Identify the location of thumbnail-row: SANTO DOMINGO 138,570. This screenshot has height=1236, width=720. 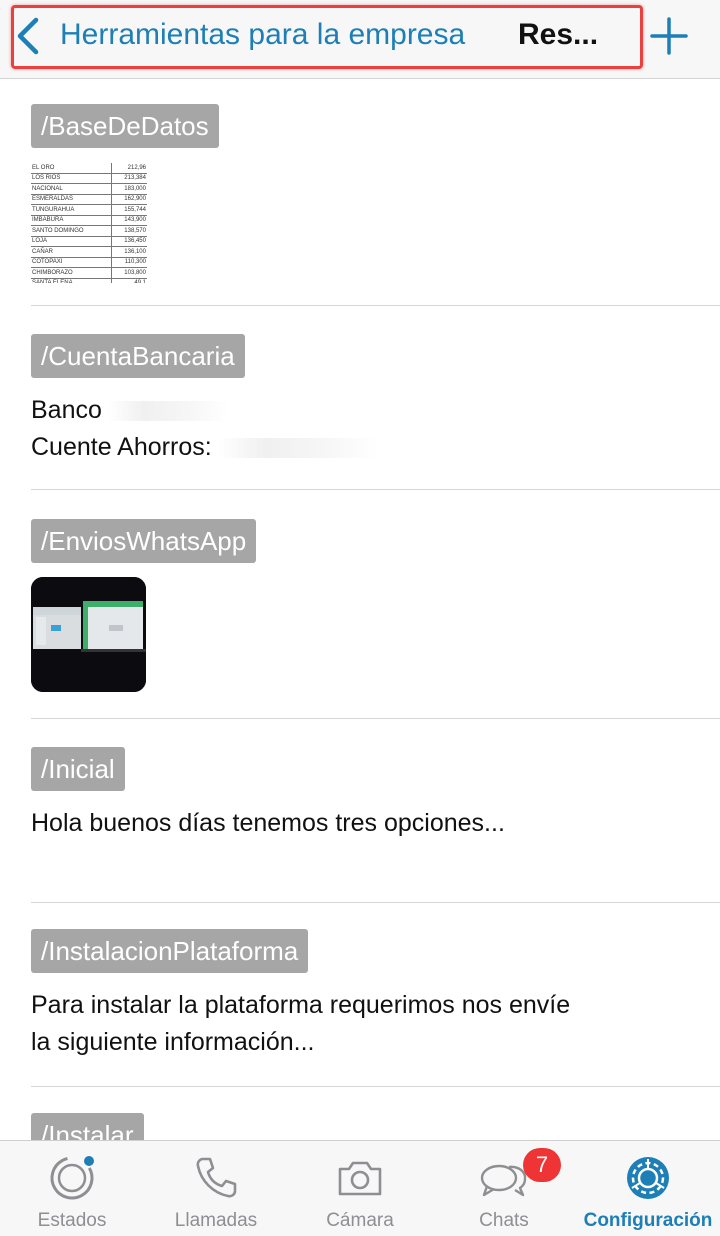
(89, 231).